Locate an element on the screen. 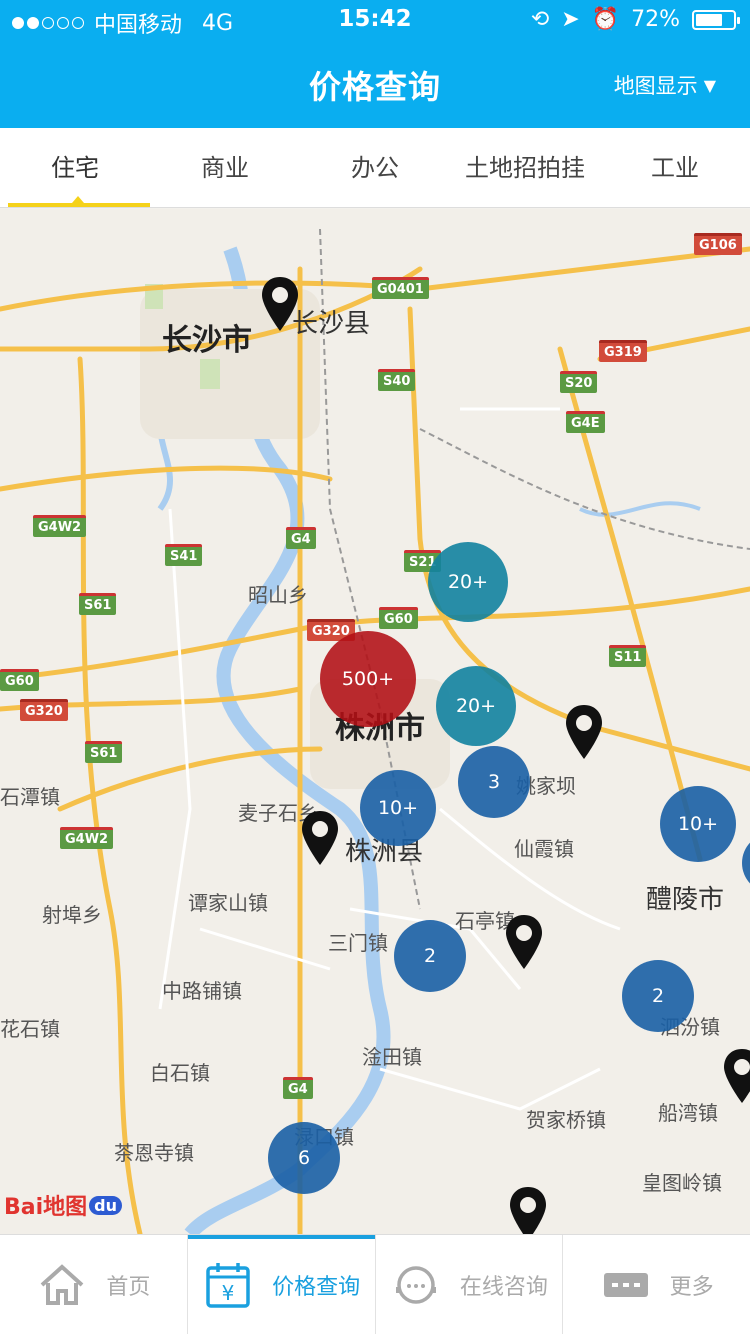 The width and height of the screenshot is (750, 1334). place-label: 三门镇 is located at coordinates (358, 943).